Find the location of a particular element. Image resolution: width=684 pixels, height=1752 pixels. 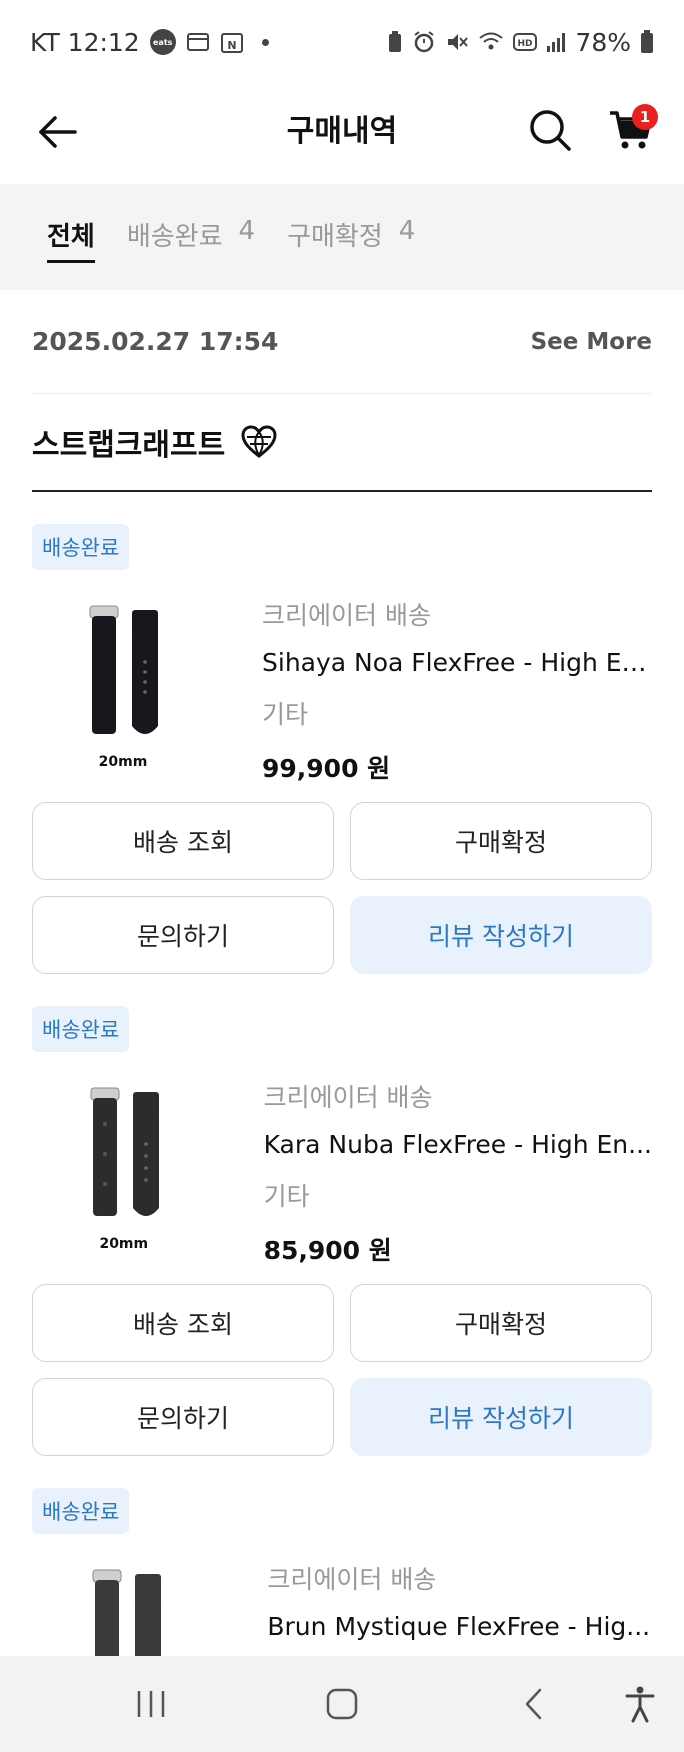

battery-percent: 78% is located at coordinates (603, 42).